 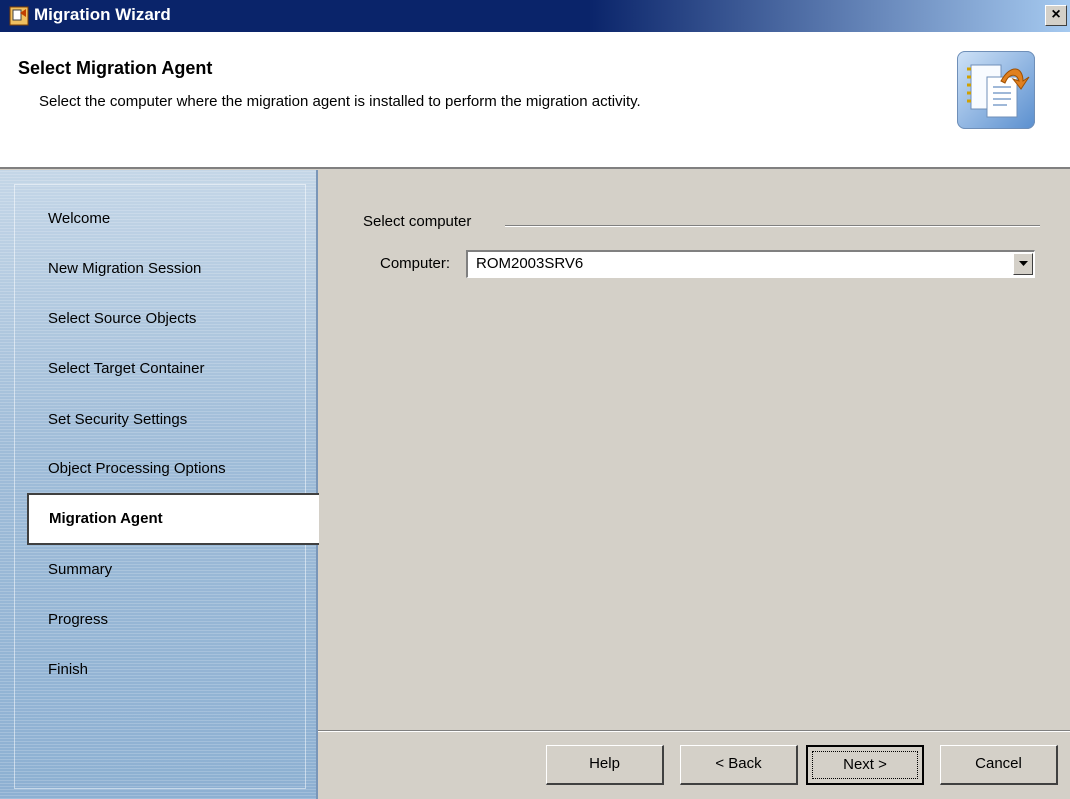 What do you see at coordinates (124, 268) in the screenshot?
I see `sidebar-item-new-migration-session: New Migration Session` at bounding box center [124, 268].